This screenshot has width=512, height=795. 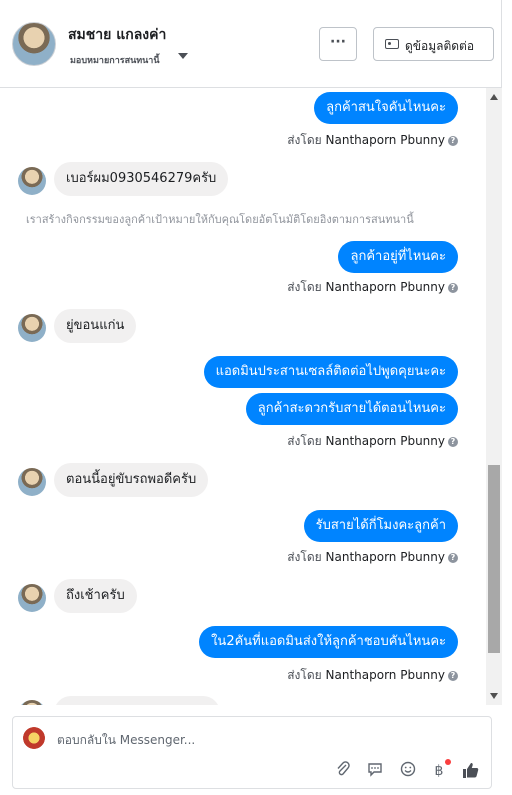 I want to click on outgoing-message: ใน2คันที่แอดมินส่งให้ลูกค้าชอบคันไหนคะ, so click(x=328, y=642).